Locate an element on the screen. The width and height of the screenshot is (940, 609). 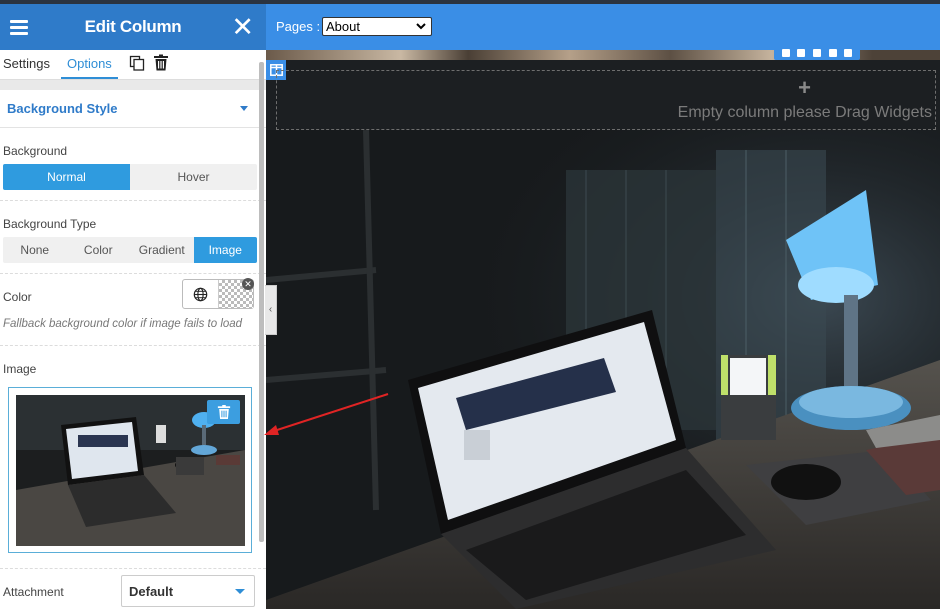
image-label: Image is located at coordinates (20, 369).